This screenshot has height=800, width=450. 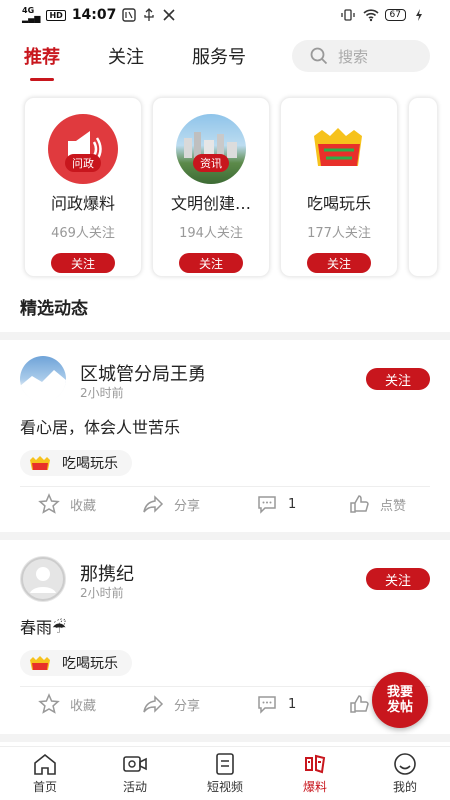 What do you see at coordinates (225, 504) in the screenshot?
I see `post-actions: 收藏 分享 1 点赞` at bounding box center [225, 504].